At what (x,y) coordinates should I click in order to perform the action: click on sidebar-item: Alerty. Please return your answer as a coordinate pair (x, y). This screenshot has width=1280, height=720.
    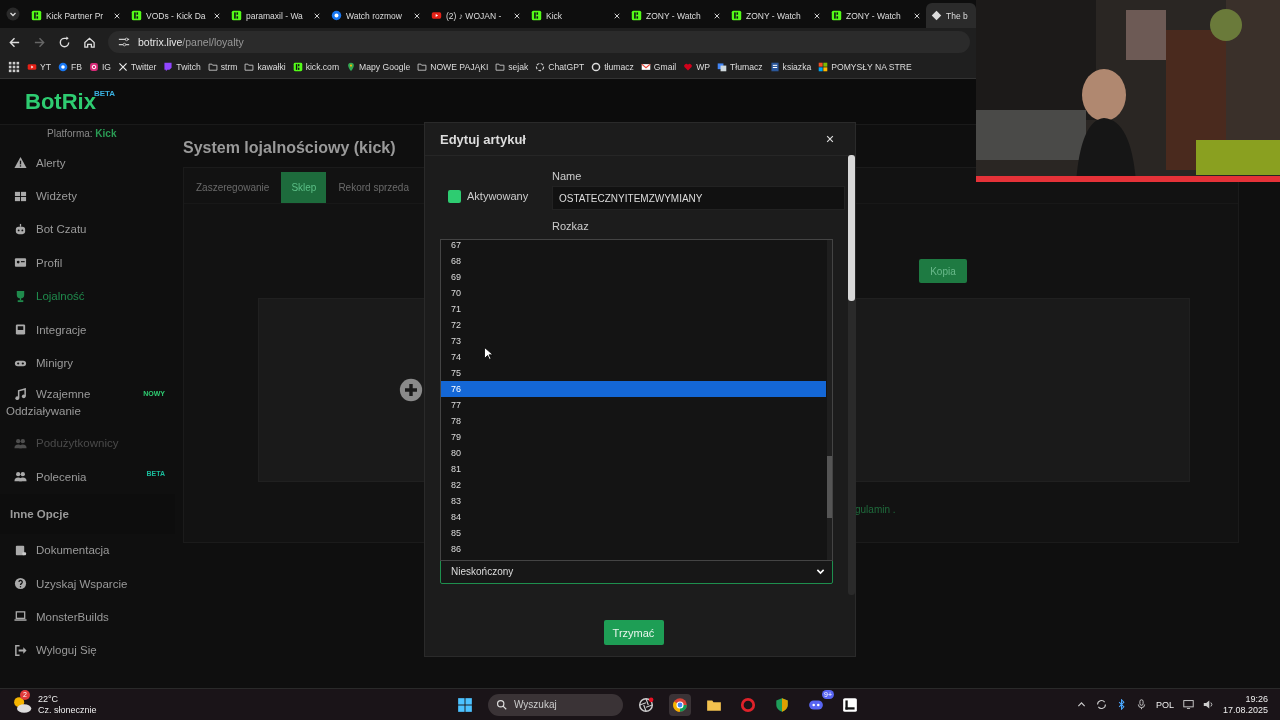
    Looking at the image, I should click on (87, 163).